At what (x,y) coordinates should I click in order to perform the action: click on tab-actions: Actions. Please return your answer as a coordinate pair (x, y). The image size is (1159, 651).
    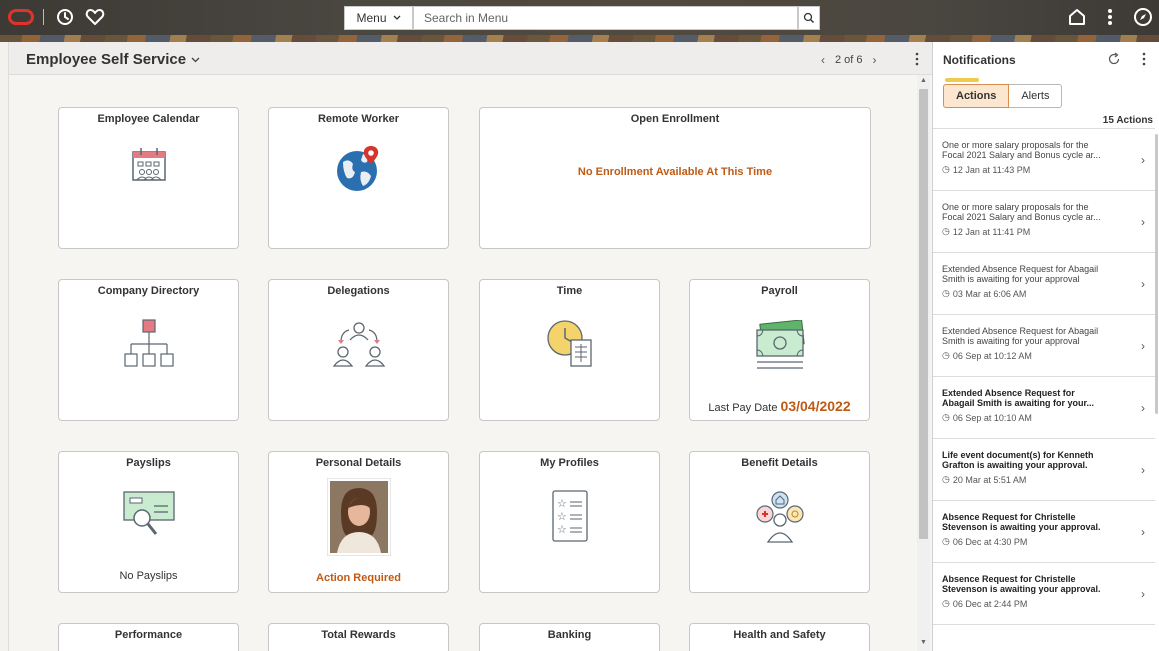
    Looking at the image, I should click on (976, 96).